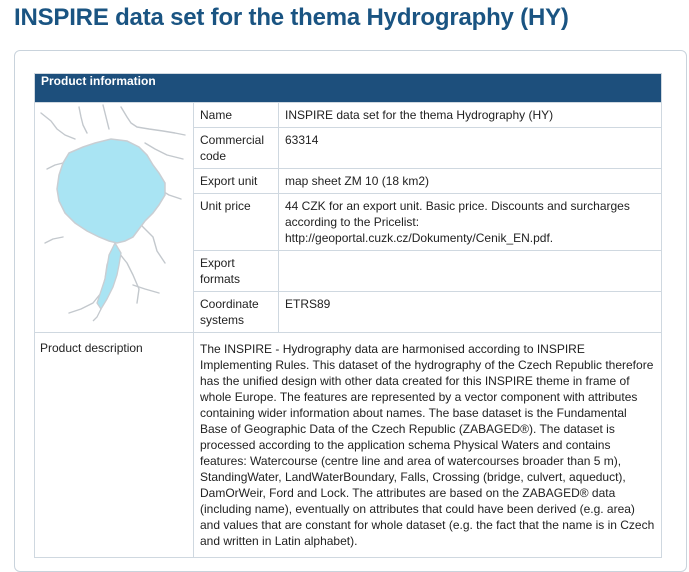  I want to click on river-inlet-shape, so click(109, 276).